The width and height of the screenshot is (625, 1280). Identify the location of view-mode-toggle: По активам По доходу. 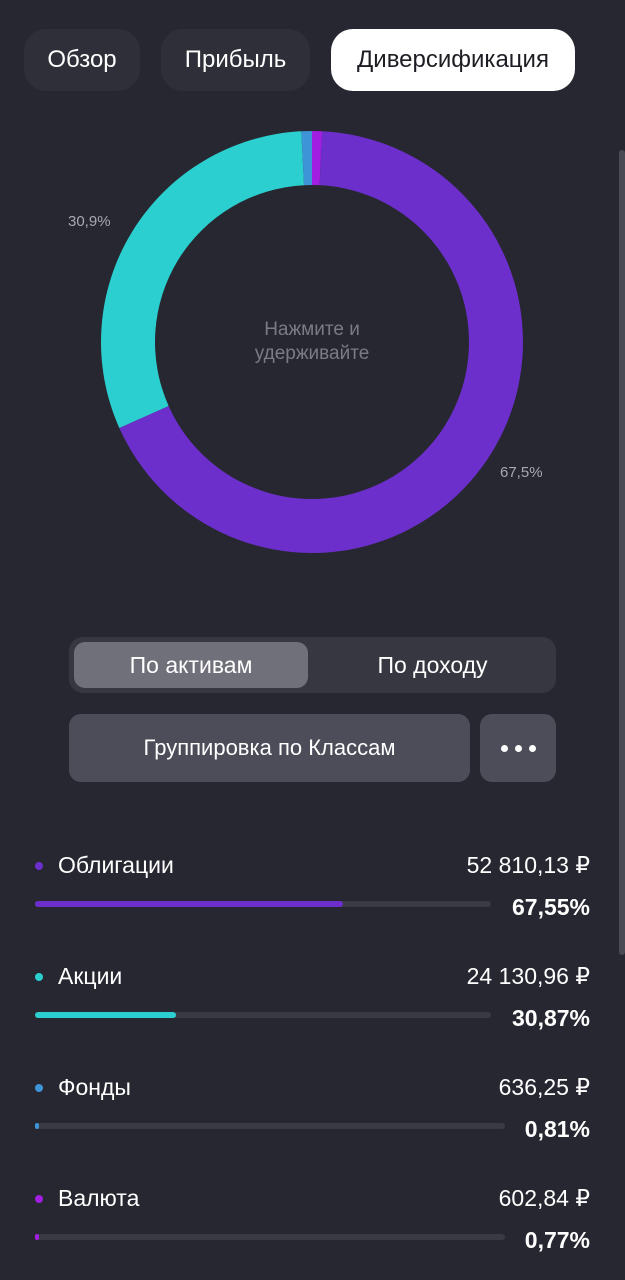
(312, 665).